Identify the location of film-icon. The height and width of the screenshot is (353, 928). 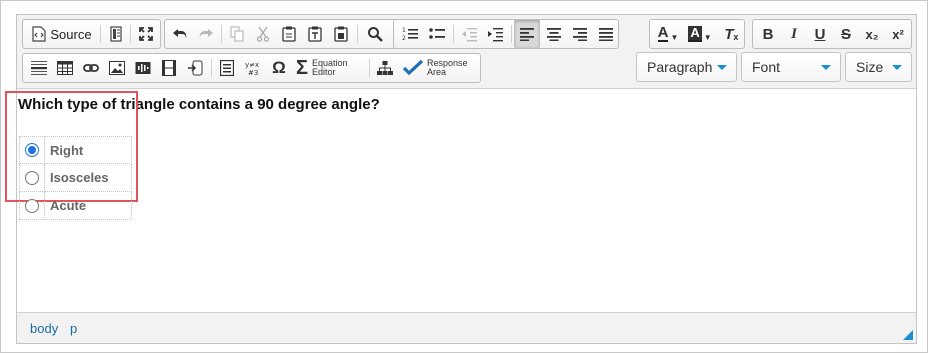
(169, 68).